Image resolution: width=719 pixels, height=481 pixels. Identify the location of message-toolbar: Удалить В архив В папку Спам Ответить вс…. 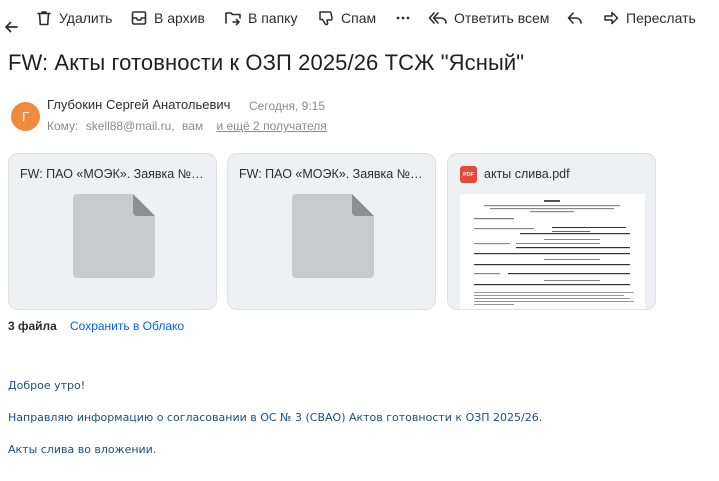
(359, 18).